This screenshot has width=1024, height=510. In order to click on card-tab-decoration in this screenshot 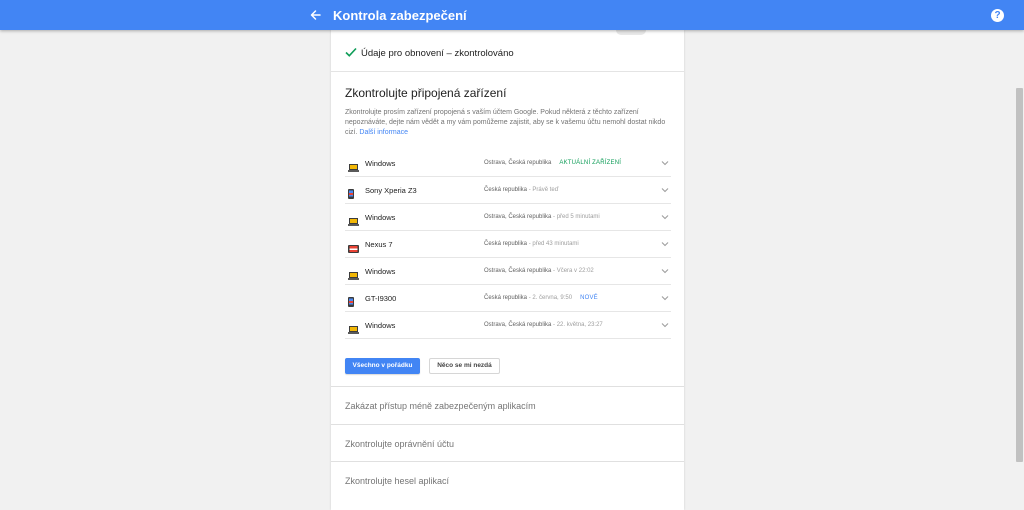, I will do `click(631, 32)`.